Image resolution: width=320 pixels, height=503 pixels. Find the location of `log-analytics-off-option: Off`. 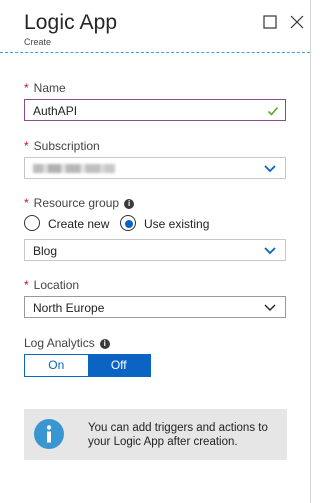

log-analytics-off-option: Off is located at coordinates (118, 365).